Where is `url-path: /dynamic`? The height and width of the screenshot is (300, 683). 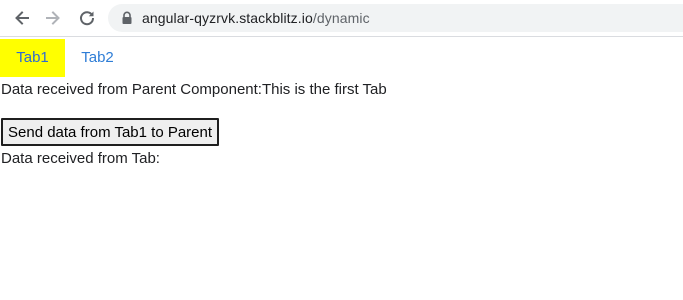 url-path: /dynamic is located at coordinates (341, 18).